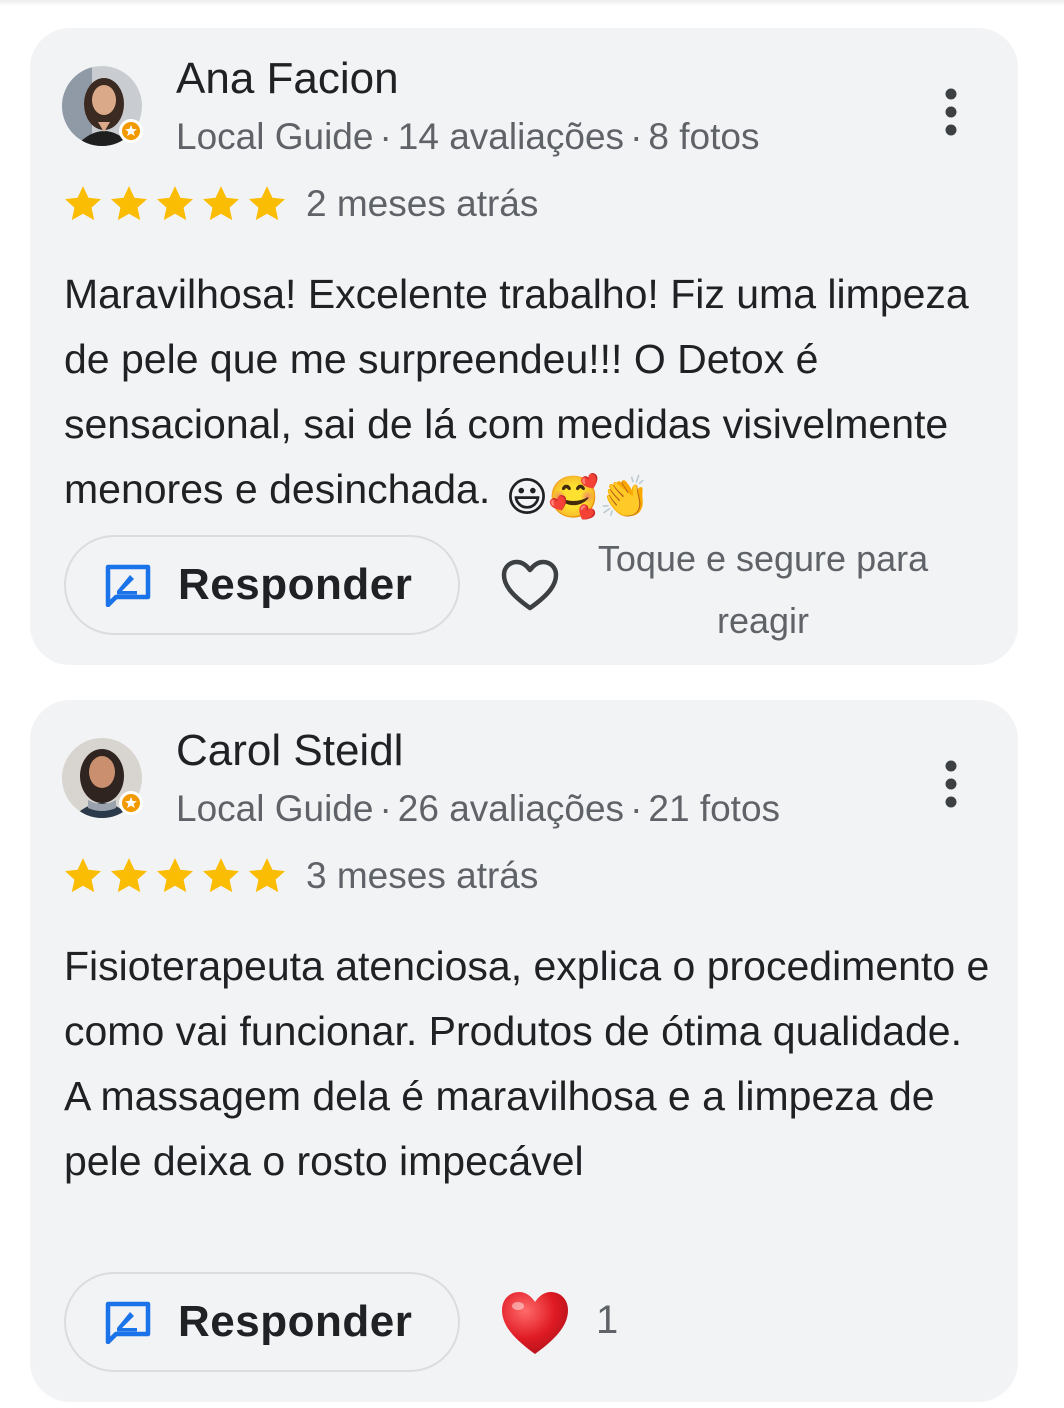 This screenshot has height=1408, width=1064. Describe the element at coordinates (511, 136) in the screenshot. I see `reviews-count: 14 avaliações` at that location.